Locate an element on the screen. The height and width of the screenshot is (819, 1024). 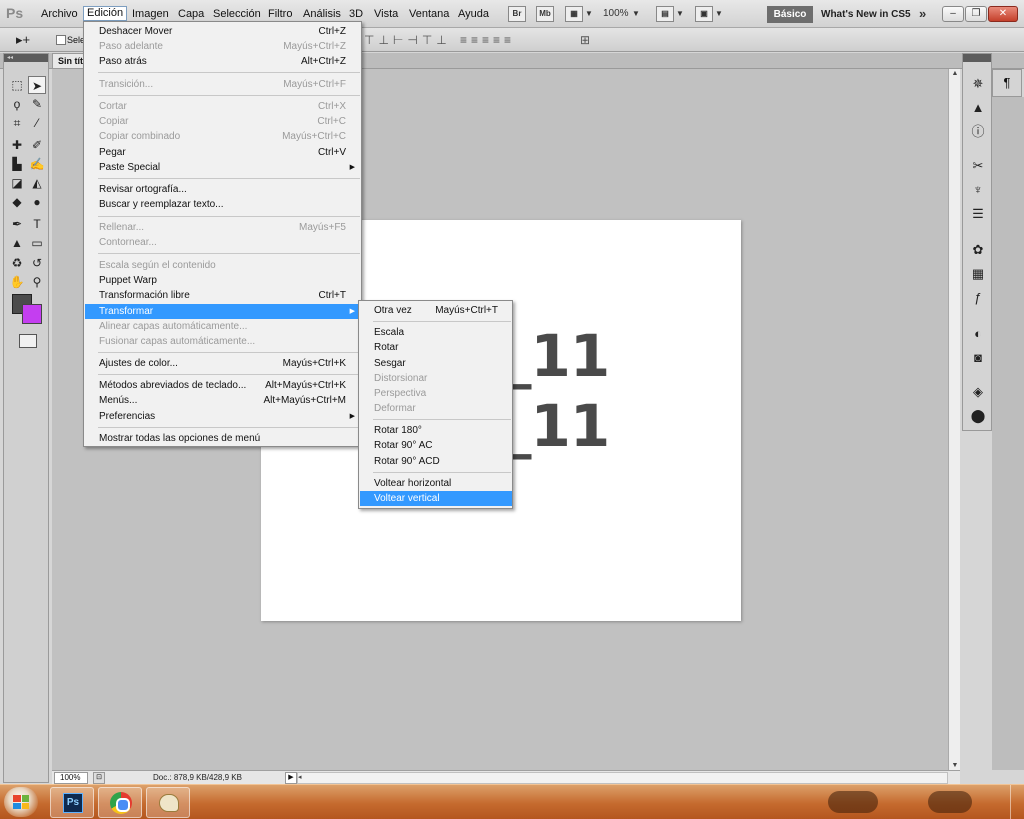
channels-icon: ⬤ is located at coordinates (978, 416).